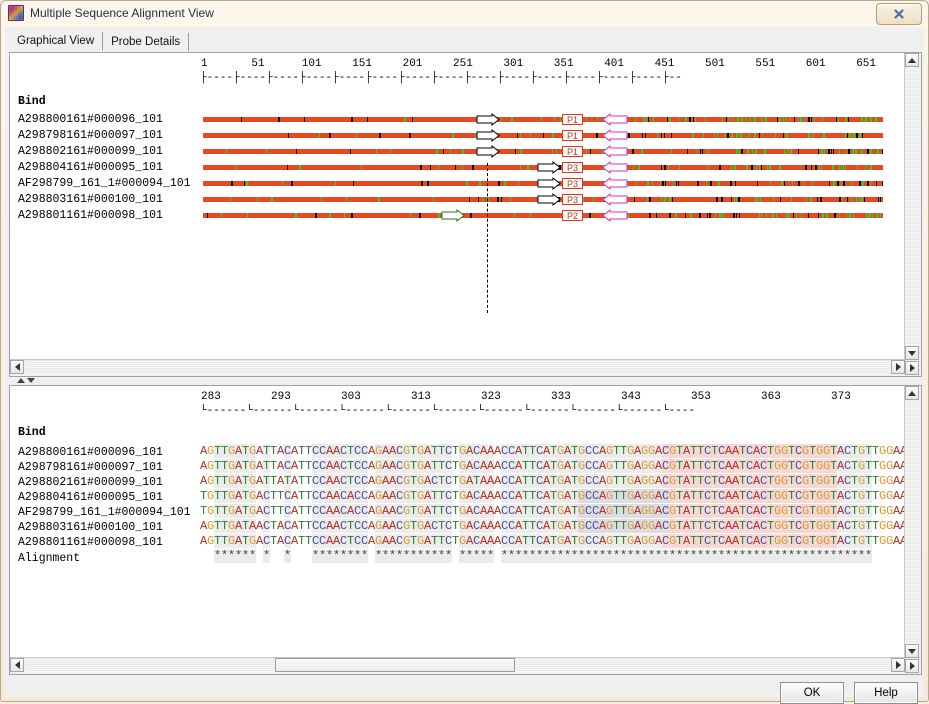 Image resolution: width=929 pixels, height=704 pixels. Describe the element at coordinates (812, 693) in the screenshot. I see `ok-button: OK` at that location.